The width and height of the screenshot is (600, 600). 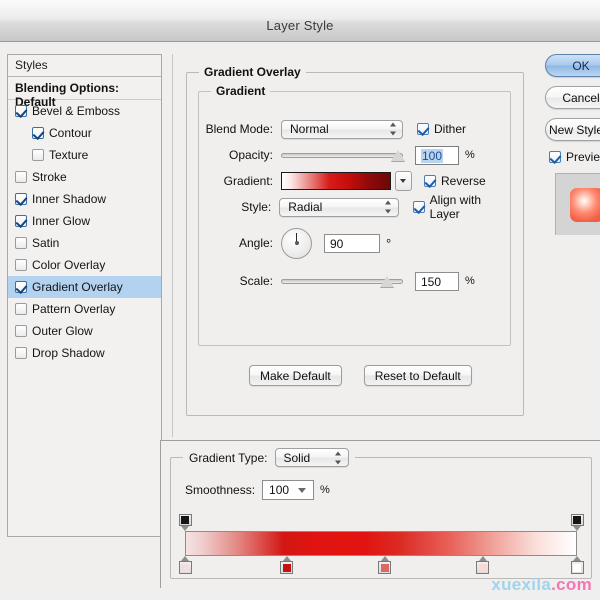 What do you see at coordinates (450, 129) in the screenshot?
I see `dither-label: Dither` at bounding box center [450, 129].